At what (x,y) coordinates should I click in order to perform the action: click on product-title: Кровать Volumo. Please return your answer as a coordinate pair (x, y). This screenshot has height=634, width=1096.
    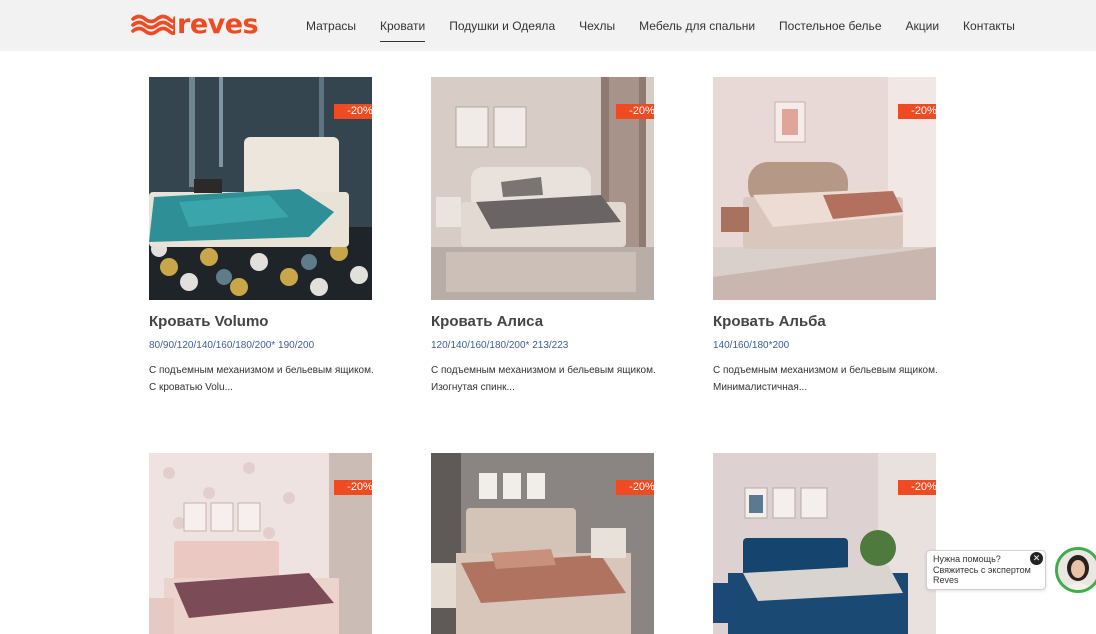
    Looking at the image, I should click on (208, 321).